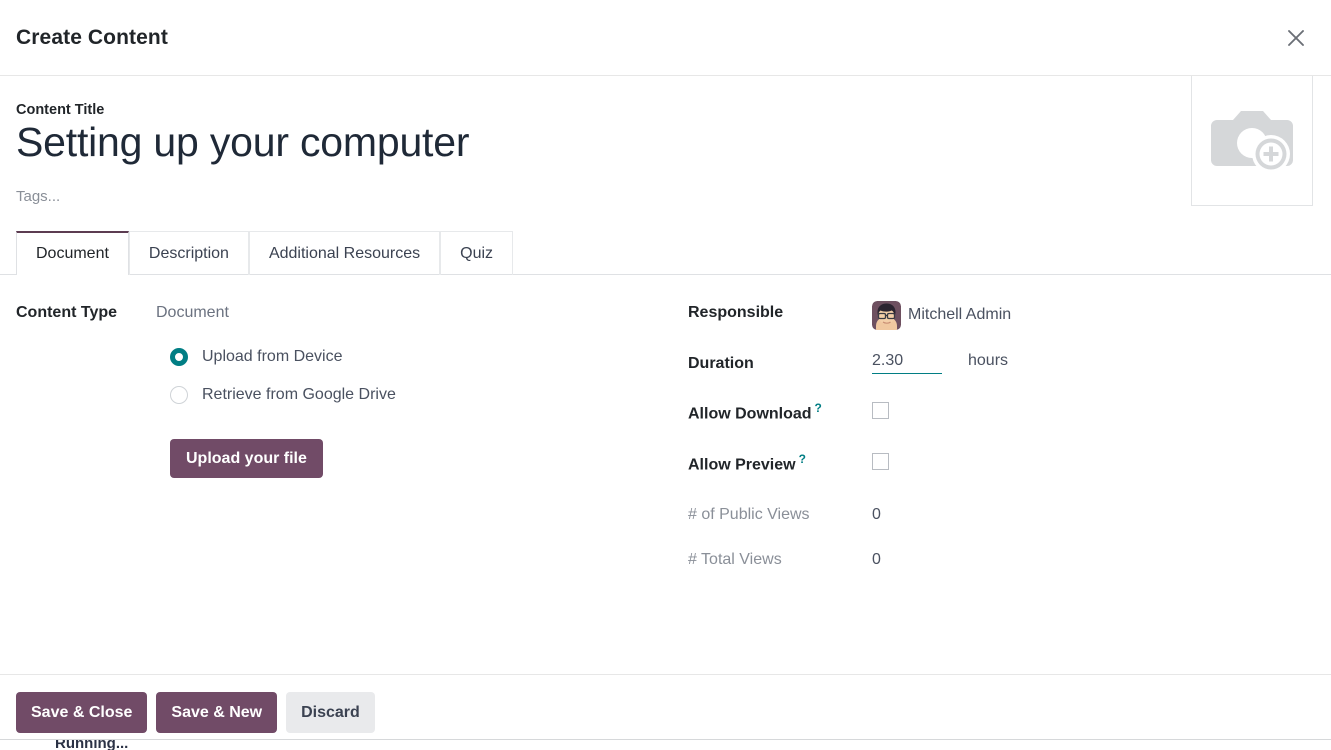  I want to click on tab-description: Description, so click(188, 252).